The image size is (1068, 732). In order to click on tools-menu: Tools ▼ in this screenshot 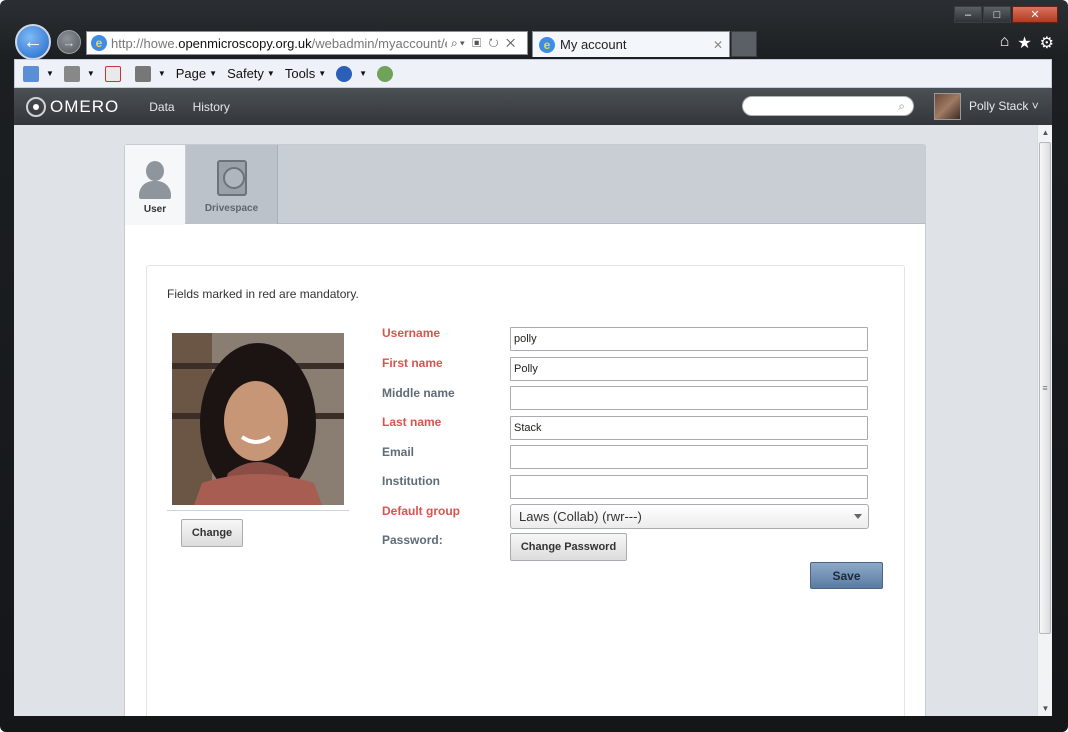, I will do `click(305, 73)`.